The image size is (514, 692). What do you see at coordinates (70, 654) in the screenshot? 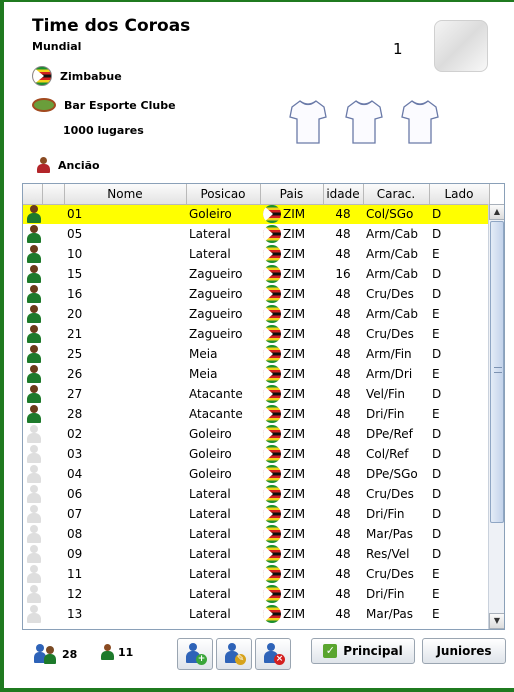
I see `total-players-count: 28` at bounding box center [70, 654].